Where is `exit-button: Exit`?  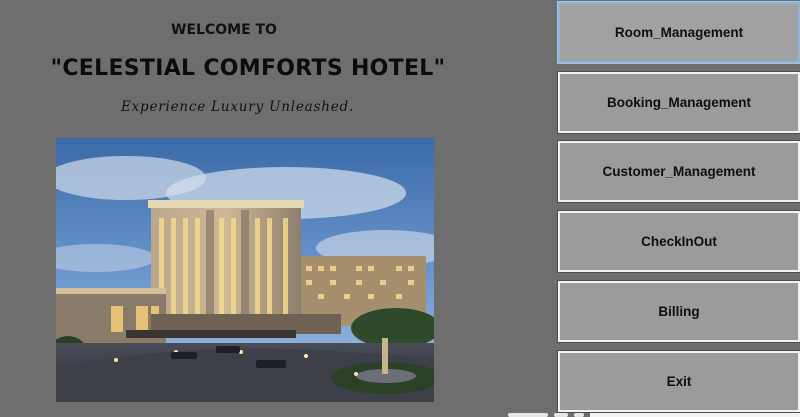
exit-button: Exit is located at coordinates (678, 381).